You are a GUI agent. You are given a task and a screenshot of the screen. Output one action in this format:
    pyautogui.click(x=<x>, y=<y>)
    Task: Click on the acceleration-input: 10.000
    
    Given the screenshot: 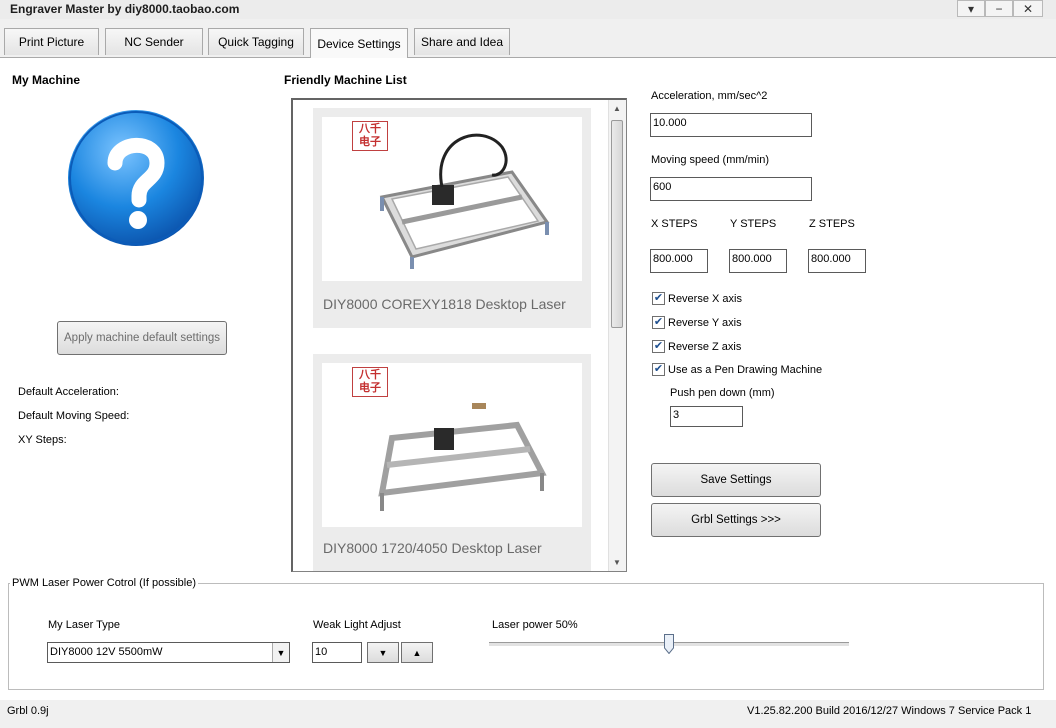 What is the action you would take?
    pyautogui.click(x=731, y=125)
    